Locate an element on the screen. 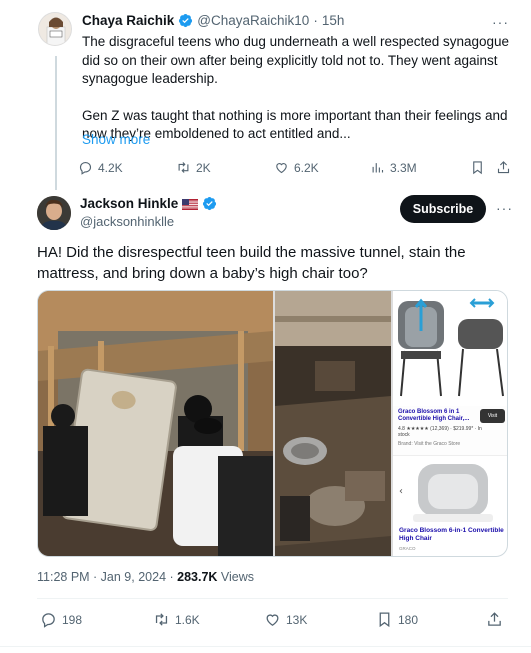 The height and width of the screenshot is (653, 531). quoted-avatar is located at coordinates (55, 29).